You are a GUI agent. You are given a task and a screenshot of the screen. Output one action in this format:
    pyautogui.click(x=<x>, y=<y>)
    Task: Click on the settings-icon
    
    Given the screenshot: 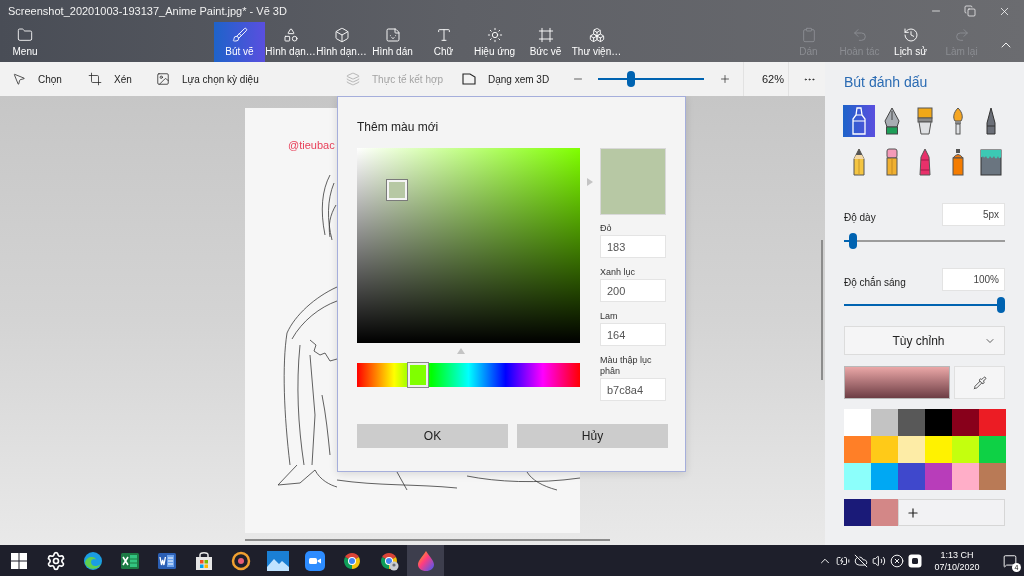 What is the action you would take?
    pyautogui.click(x=55, y=560)
    